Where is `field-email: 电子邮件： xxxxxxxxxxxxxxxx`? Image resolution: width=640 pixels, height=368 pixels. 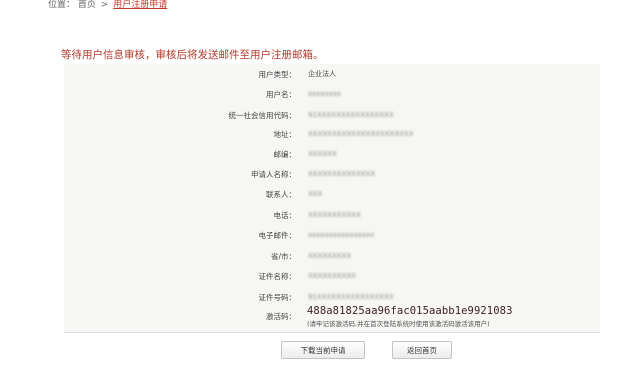 field-email: 电子邮件： xxxxxxxxxxxxxxxx is located at coordinates (332, 235).